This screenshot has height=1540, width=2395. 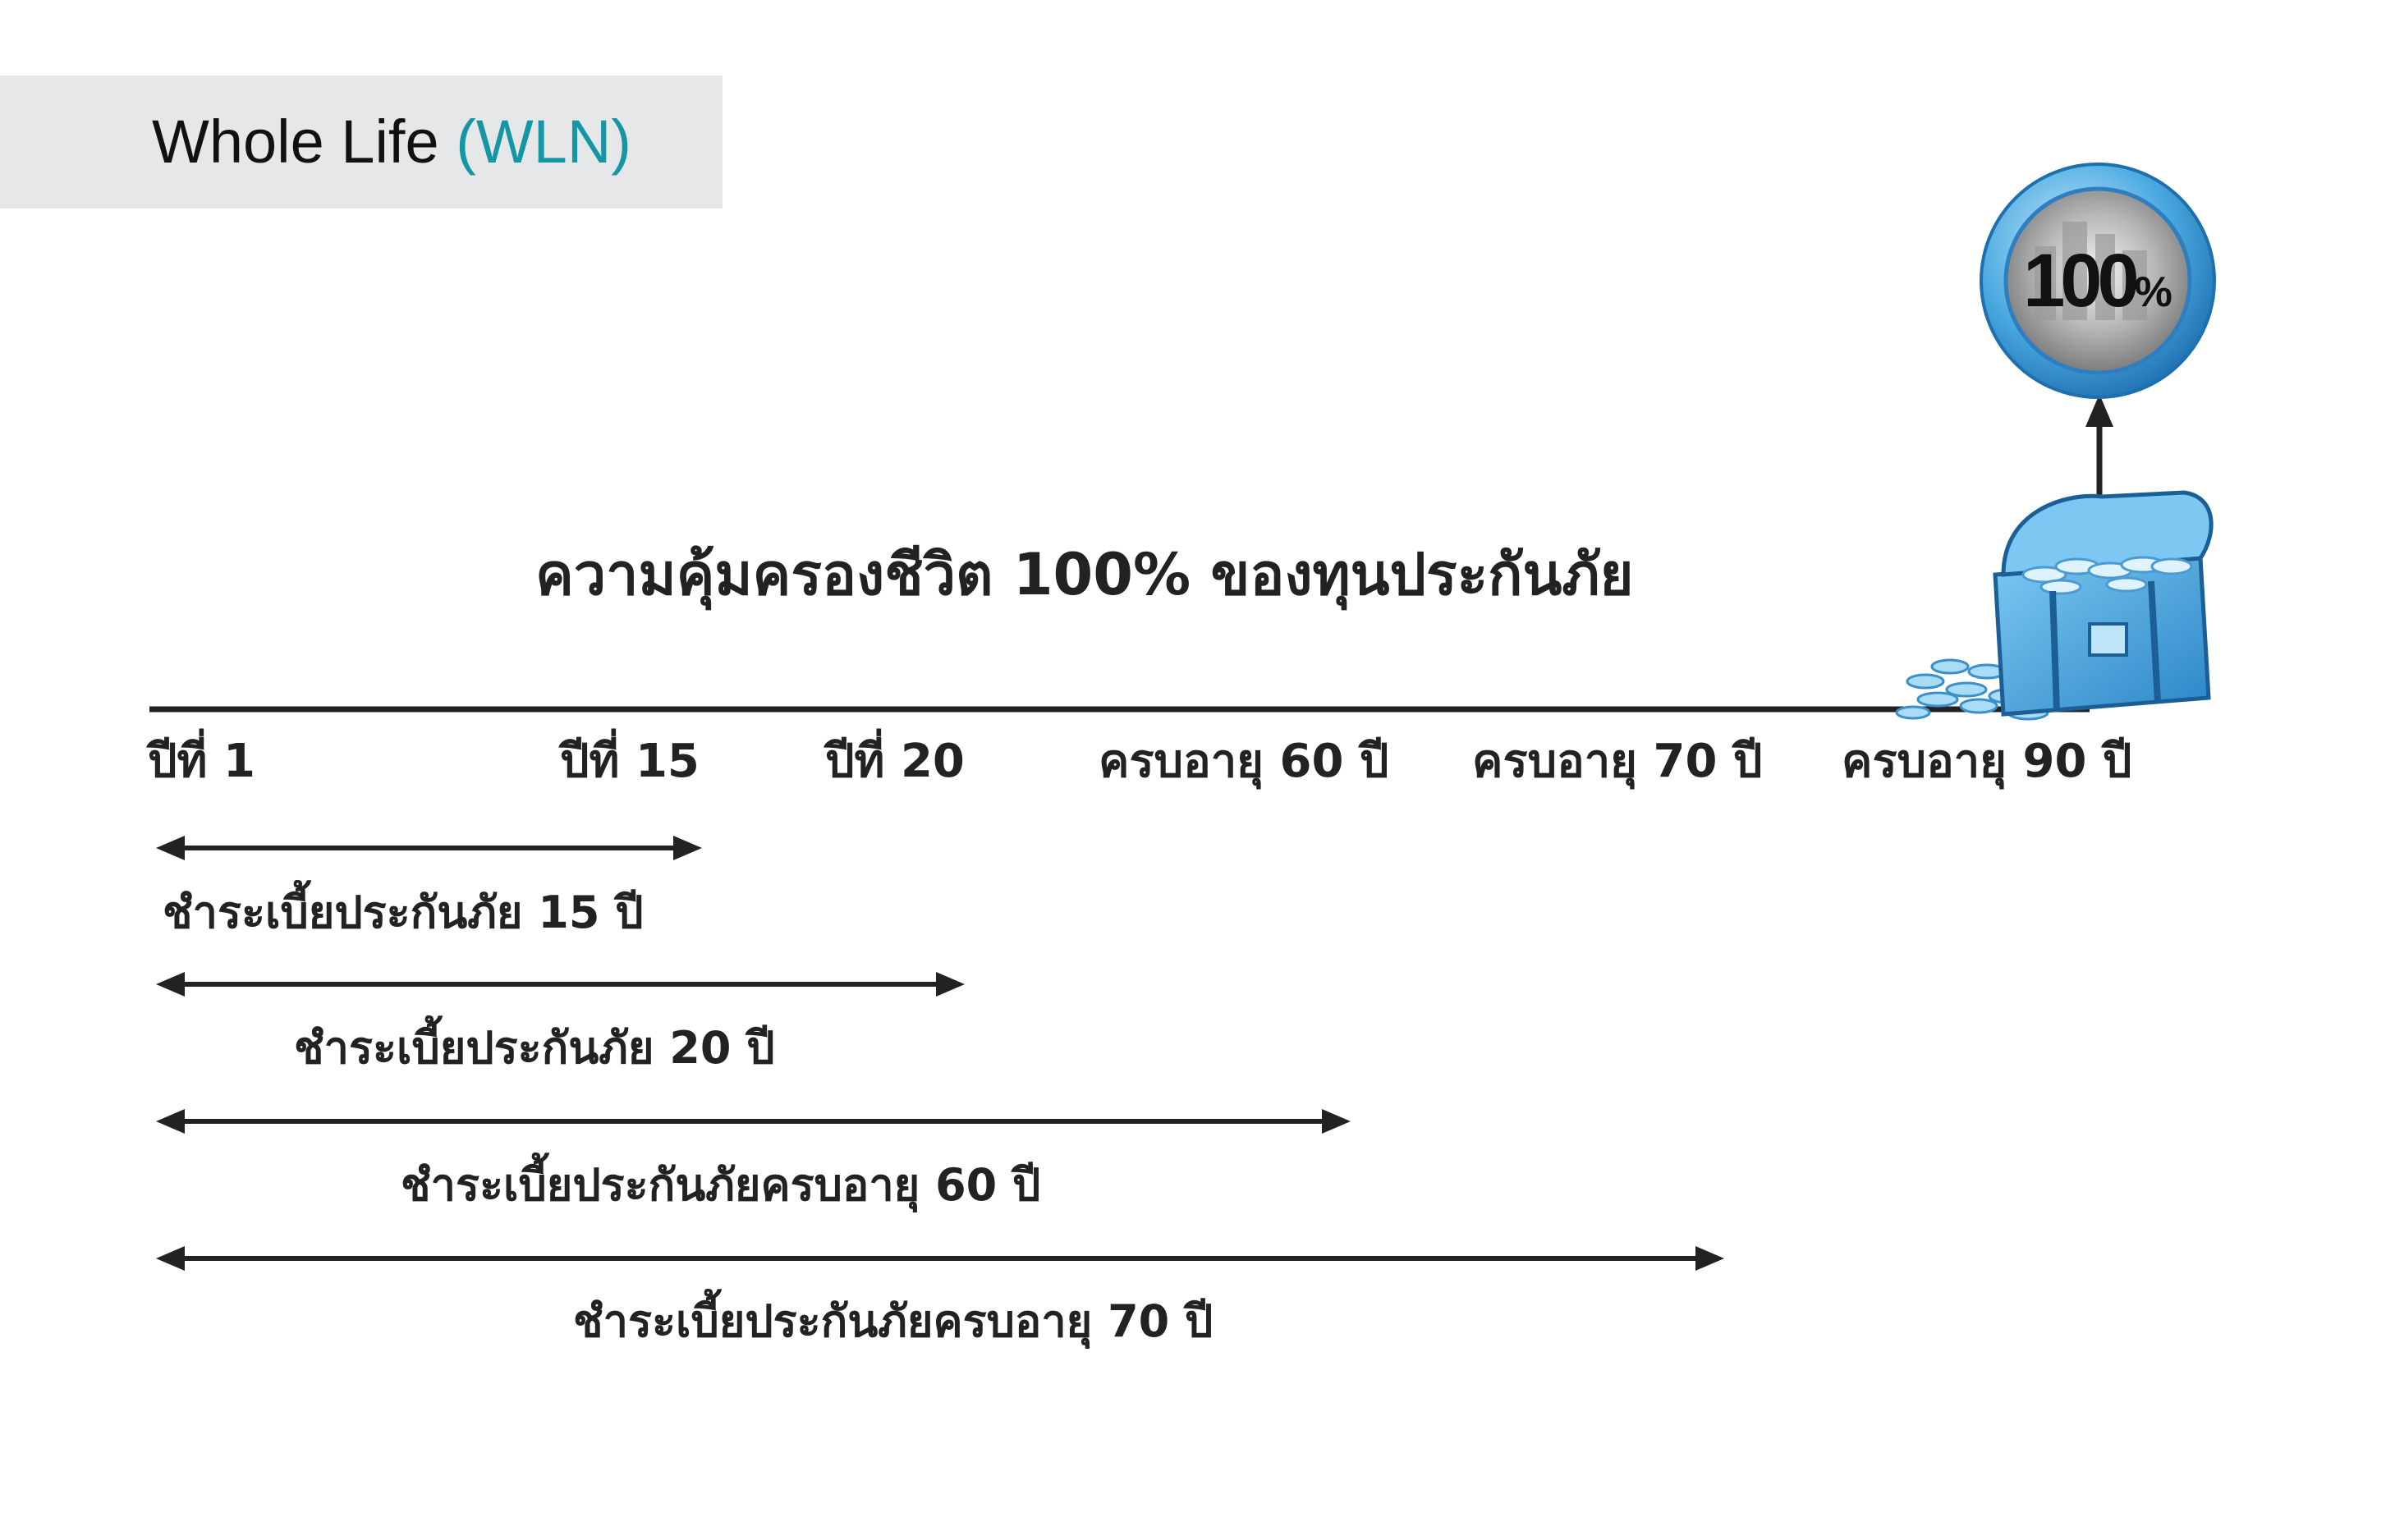 What do you see at coordinates (1617, 762) in the screenshot?
I see `timeline-label-age-70: ครบอายุ 70 ปี` at bounding box center [1617, 762].